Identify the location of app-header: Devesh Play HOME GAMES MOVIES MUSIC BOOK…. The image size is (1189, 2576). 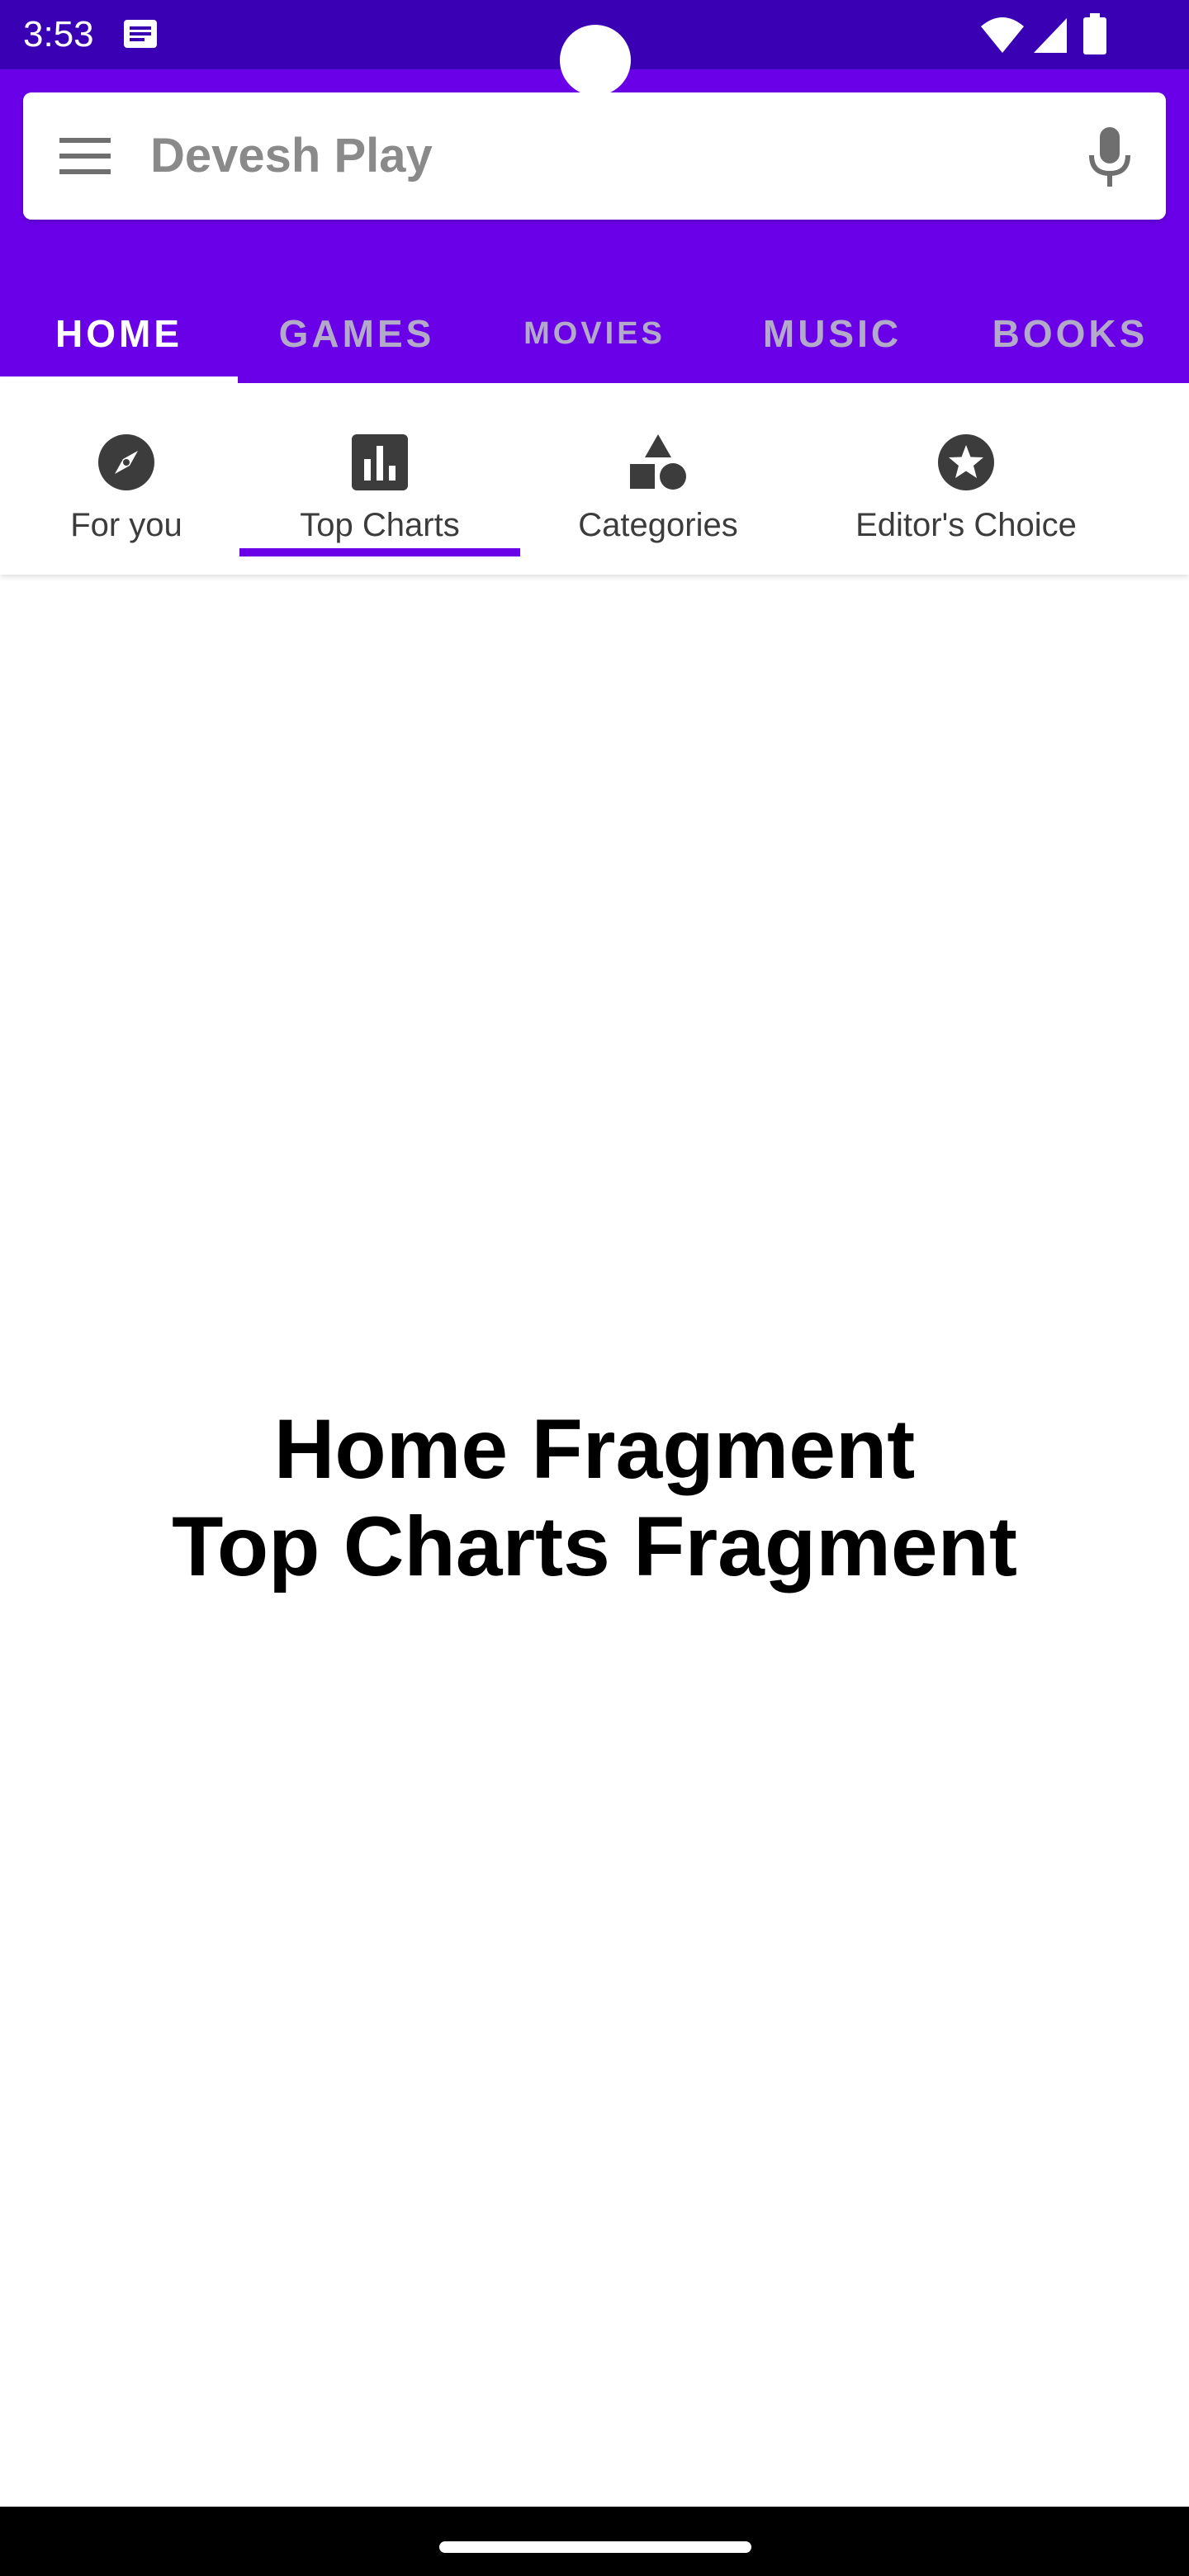
(594, 226).